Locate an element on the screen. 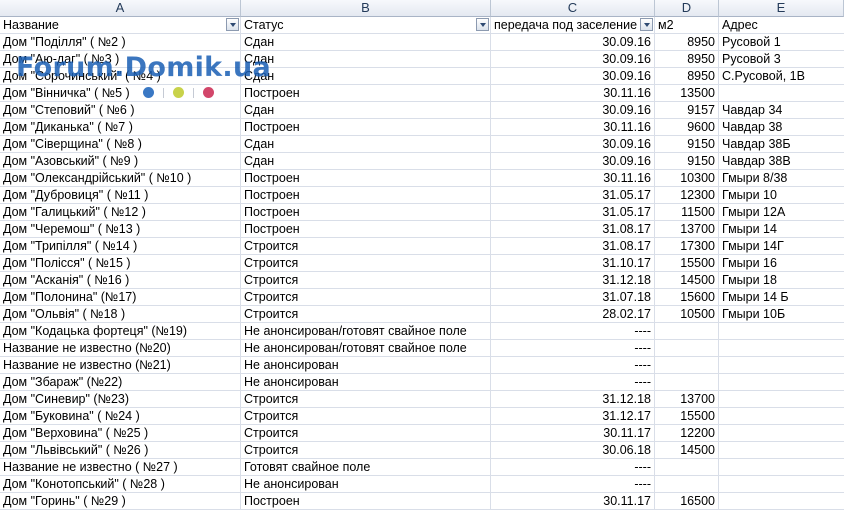 The height and width of the screenshot is (510, 844). cell-name: Дом "Диканька" ( №7 ) is located at coordinates (120, 127).